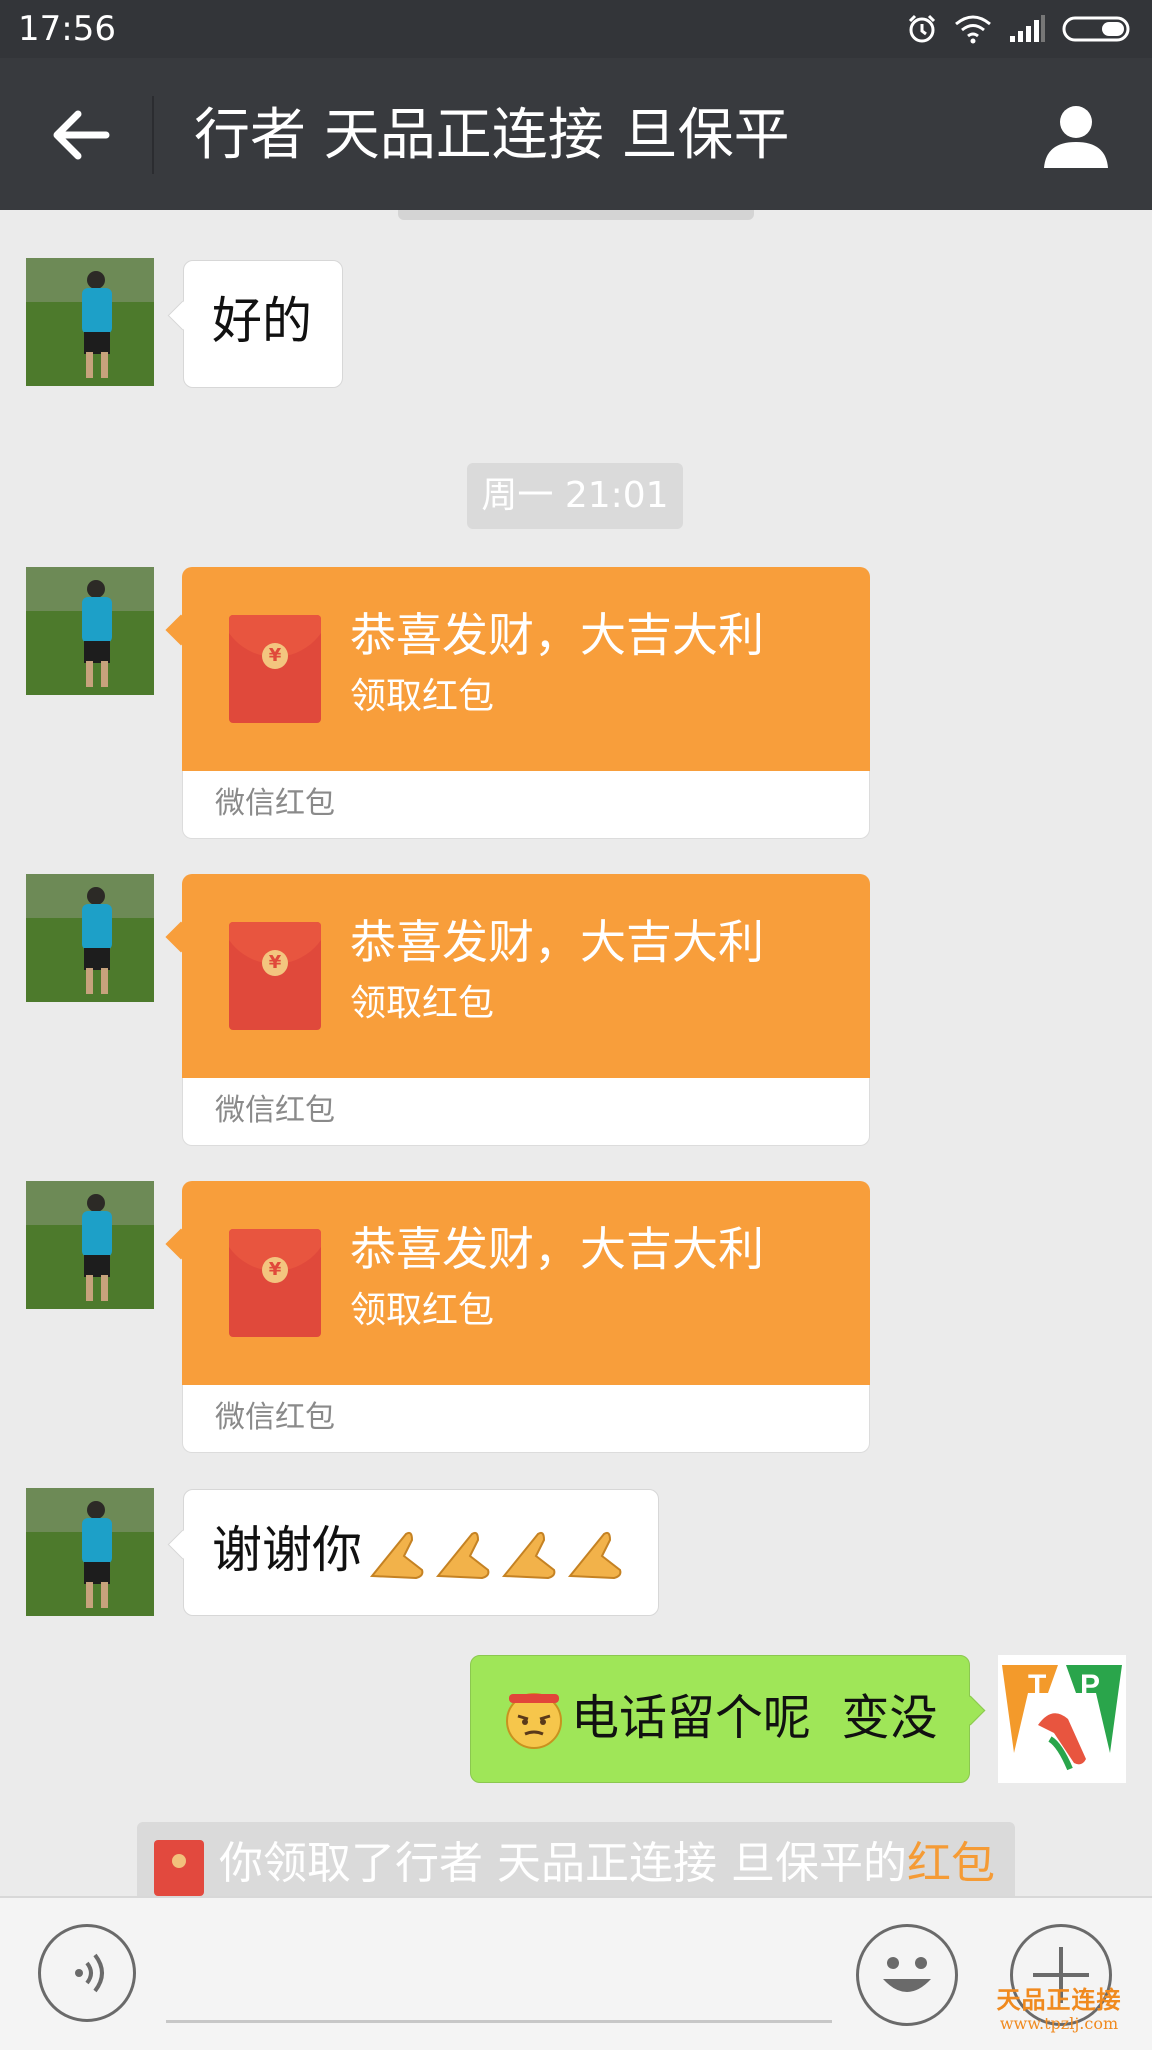  Describe the element at coordinates (153, 135) in the screenshot. I see `header-divider` at that location.